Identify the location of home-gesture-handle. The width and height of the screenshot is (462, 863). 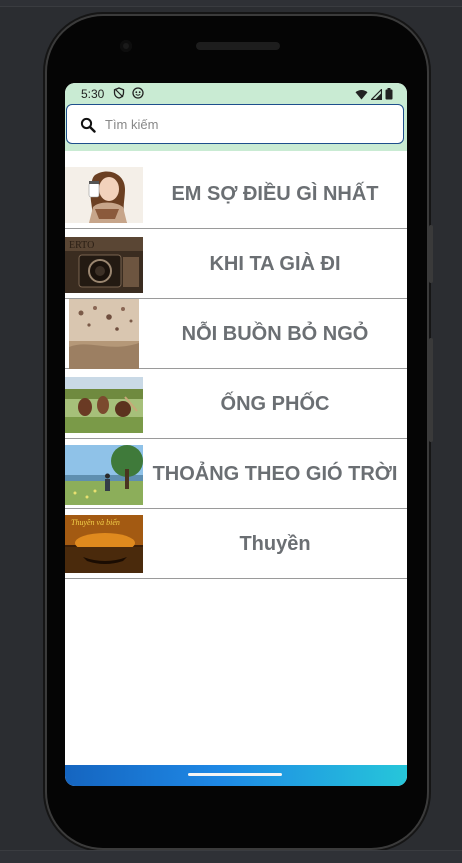
(235, 774).